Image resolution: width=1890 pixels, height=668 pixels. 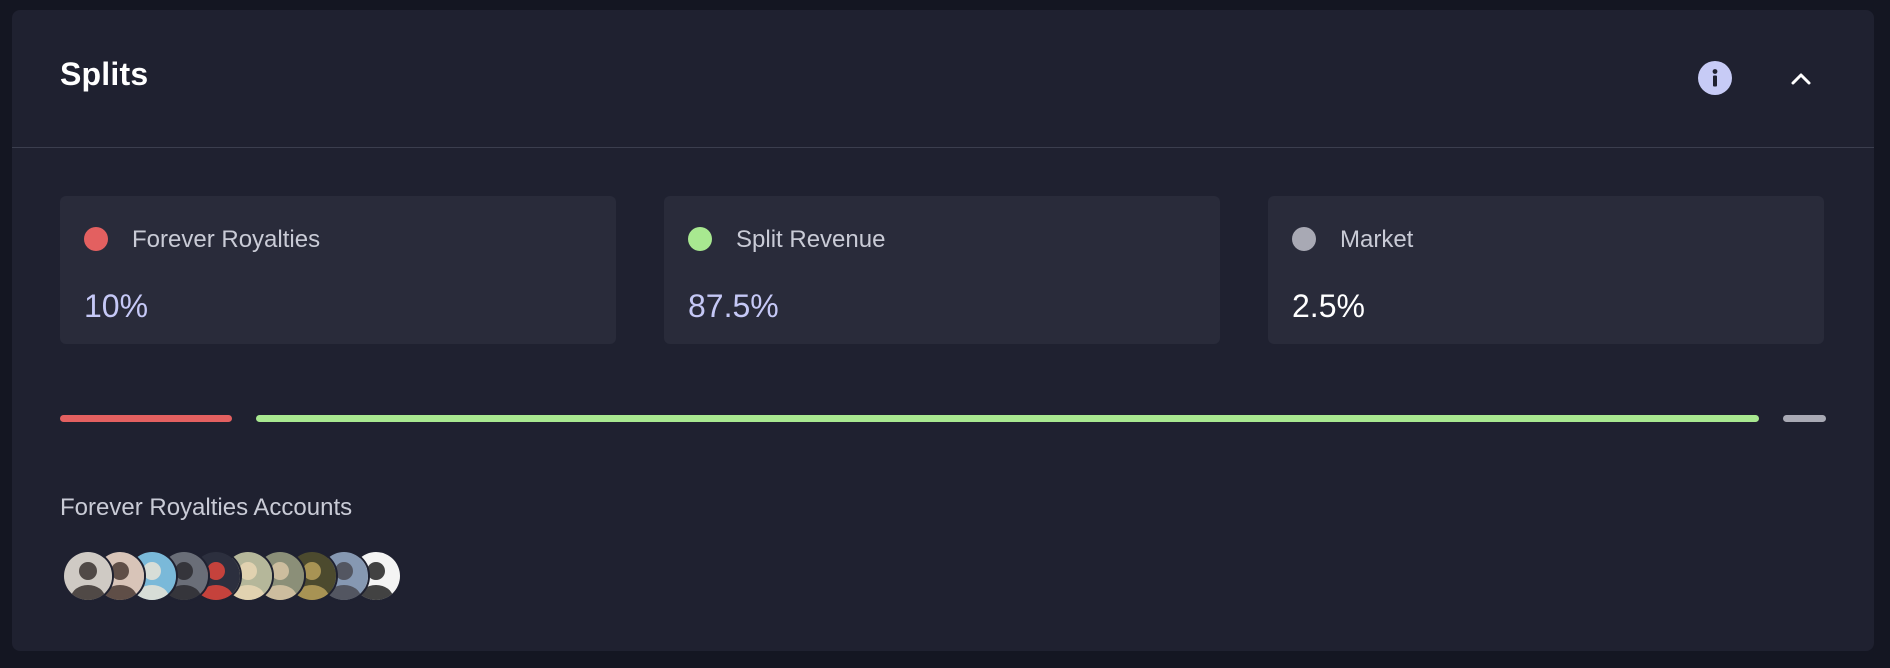 What do you see at coordinates (811, 239) in the screenshot?
I see `split-card-label: Split Revenue` at bounding box center [811, 239].